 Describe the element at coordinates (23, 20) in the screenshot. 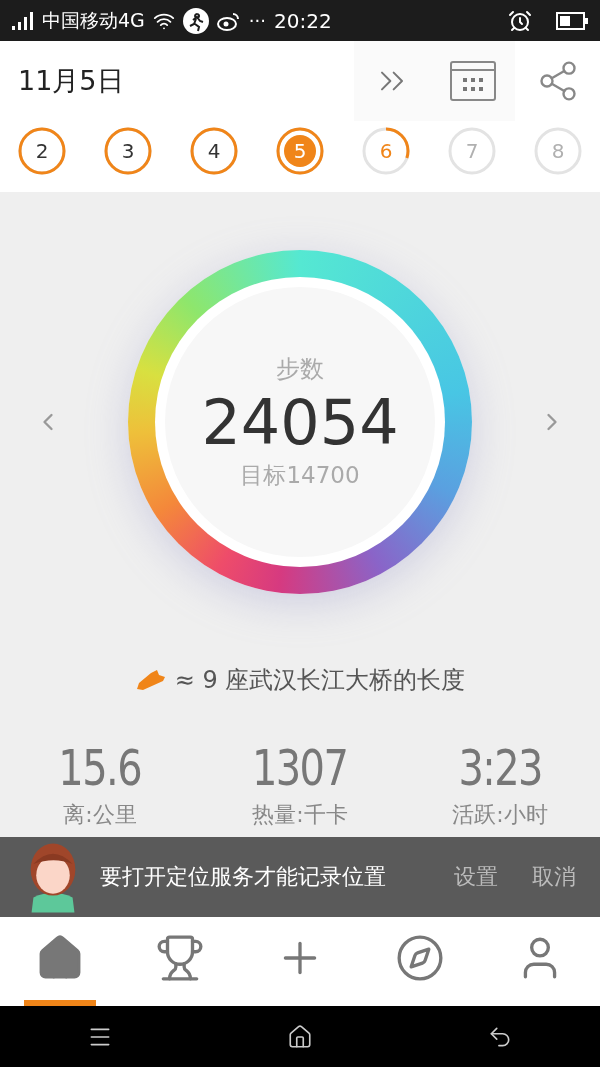

I see `signal-icon` at that location.